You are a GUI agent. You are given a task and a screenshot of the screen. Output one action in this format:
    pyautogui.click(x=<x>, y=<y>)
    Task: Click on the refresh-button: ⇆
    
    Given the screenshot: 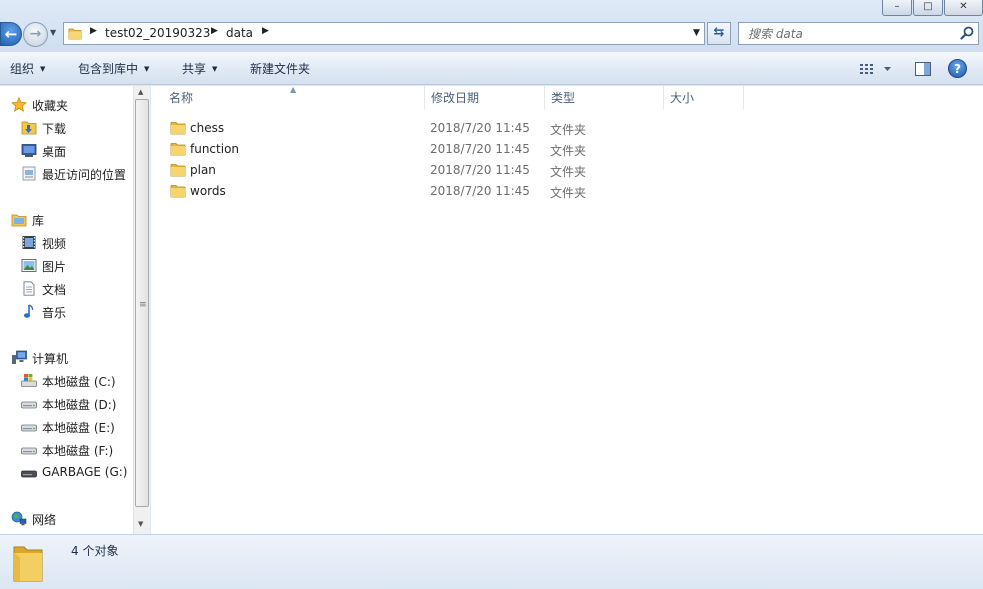 What is the action you would take?
    pyautogui.click(x=719, y=33)
    